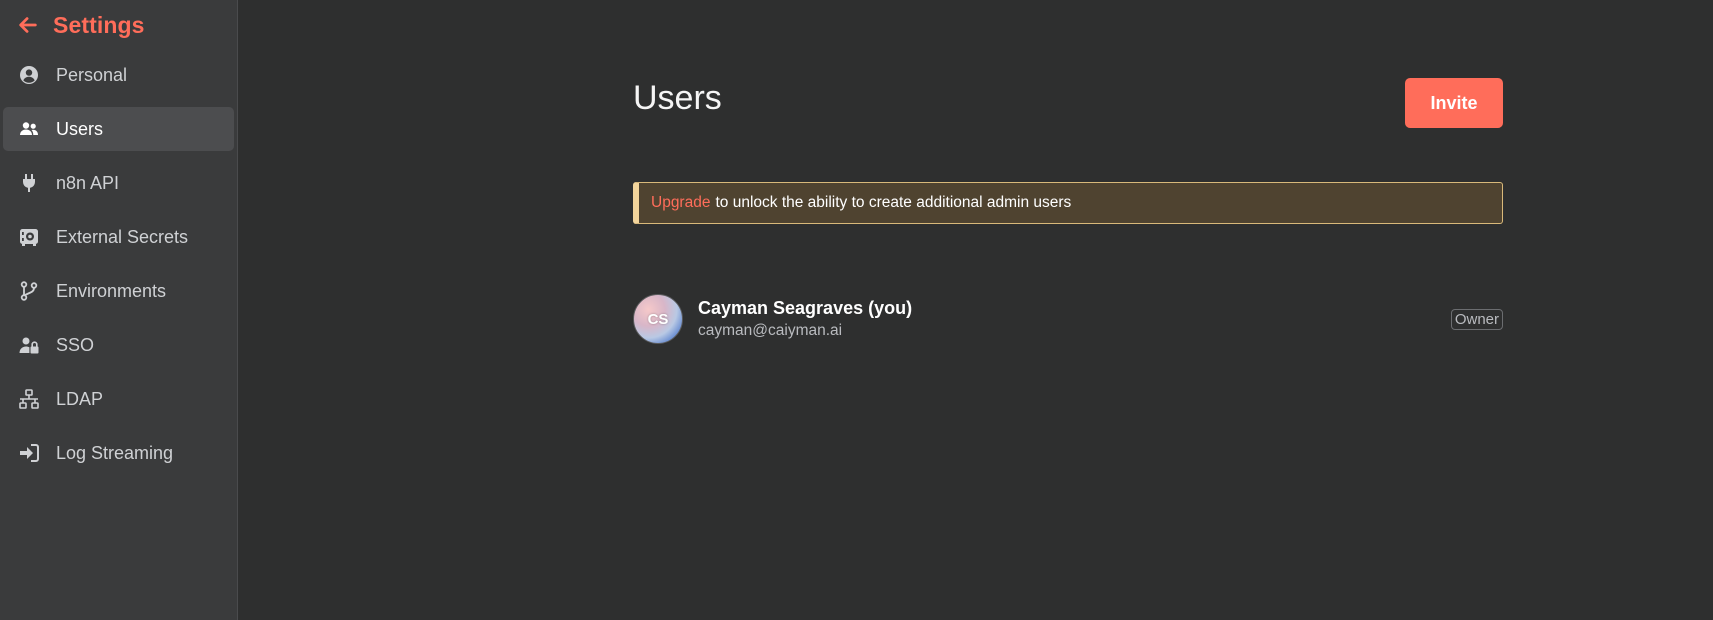  Describe the element at coordinates (111, 290) in the screenshot. I see `sidebar-item-label: Environments` at that location.